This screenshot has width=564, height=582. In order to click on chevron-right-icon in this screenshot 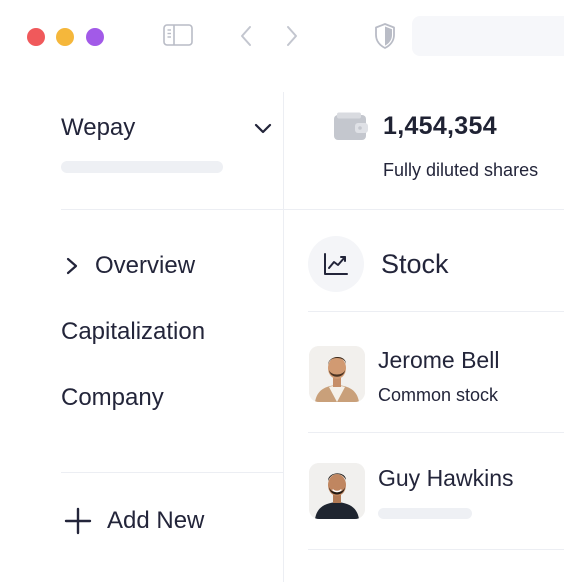, I will do `click(72, 266)`.